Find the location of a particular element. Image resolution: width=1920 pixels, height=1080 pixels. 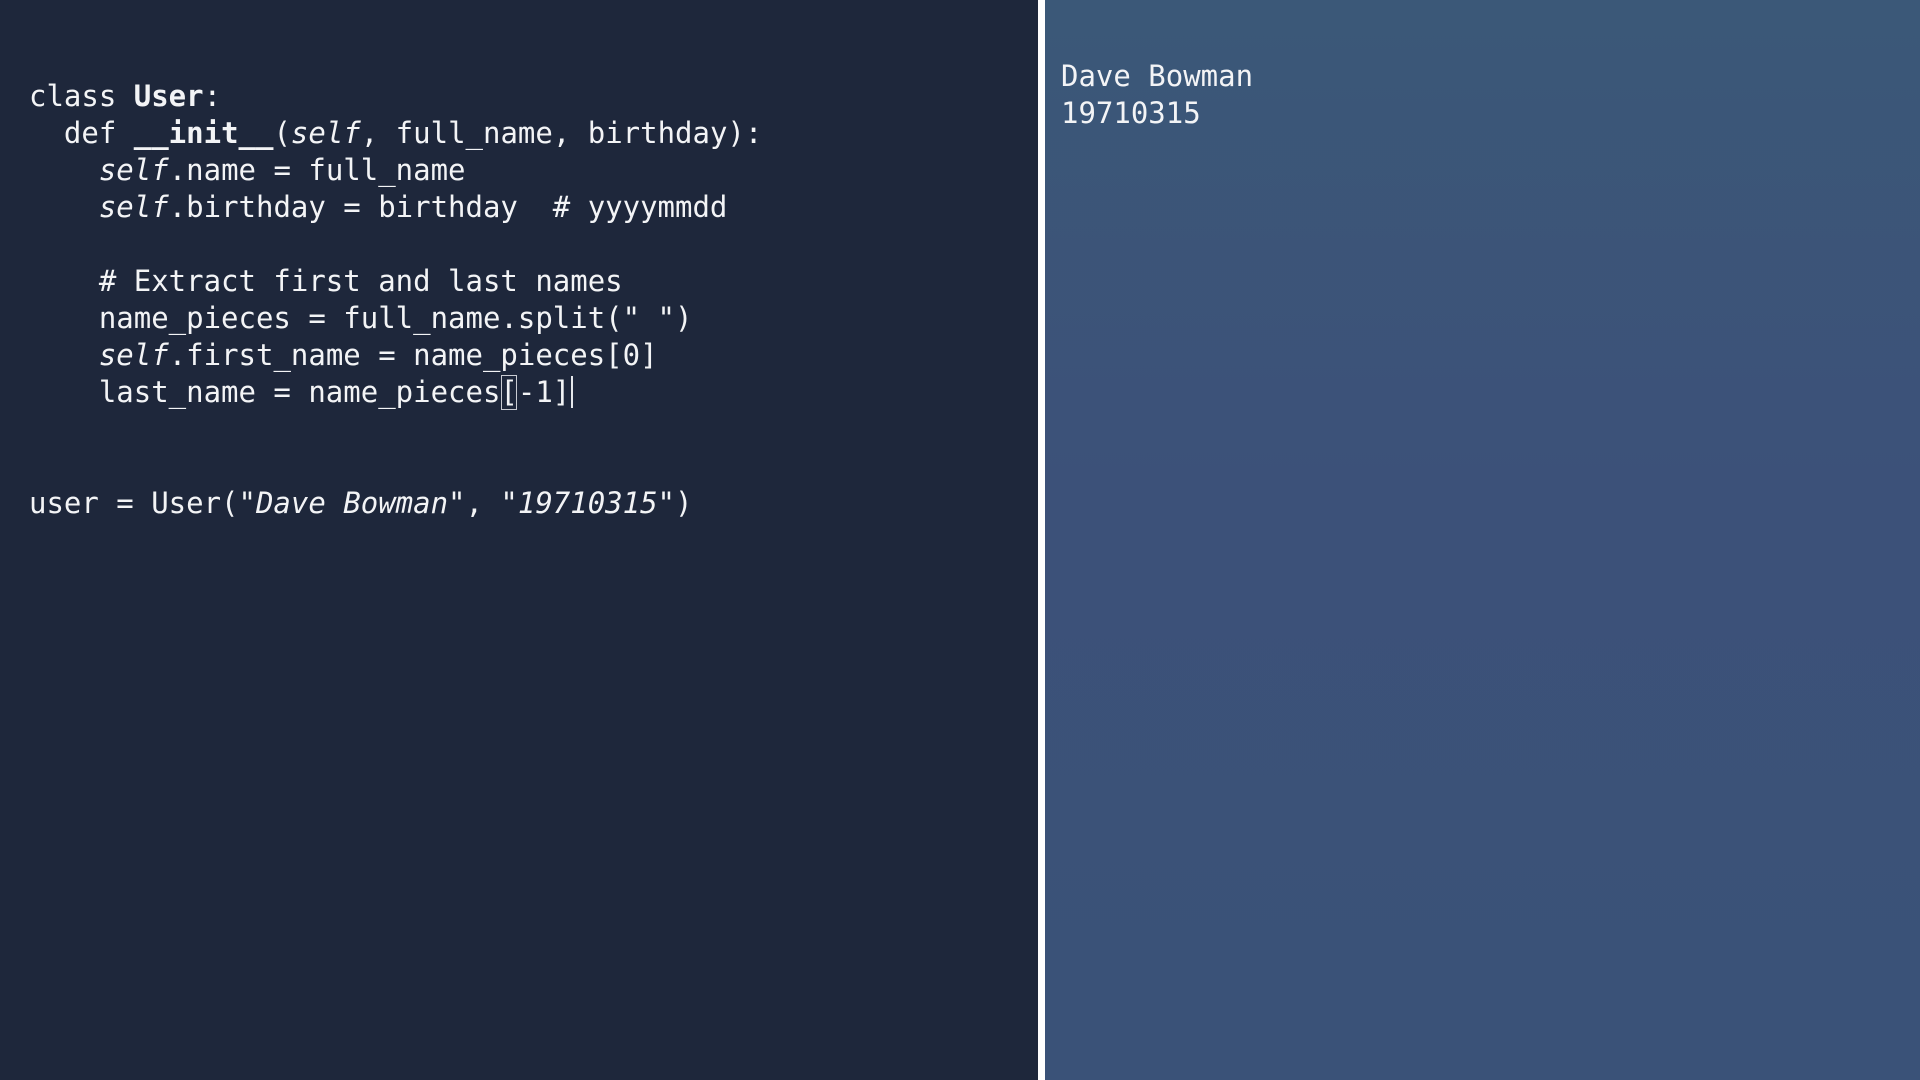

output-line-2: 19710315 is located at coordinates (1131, 113).